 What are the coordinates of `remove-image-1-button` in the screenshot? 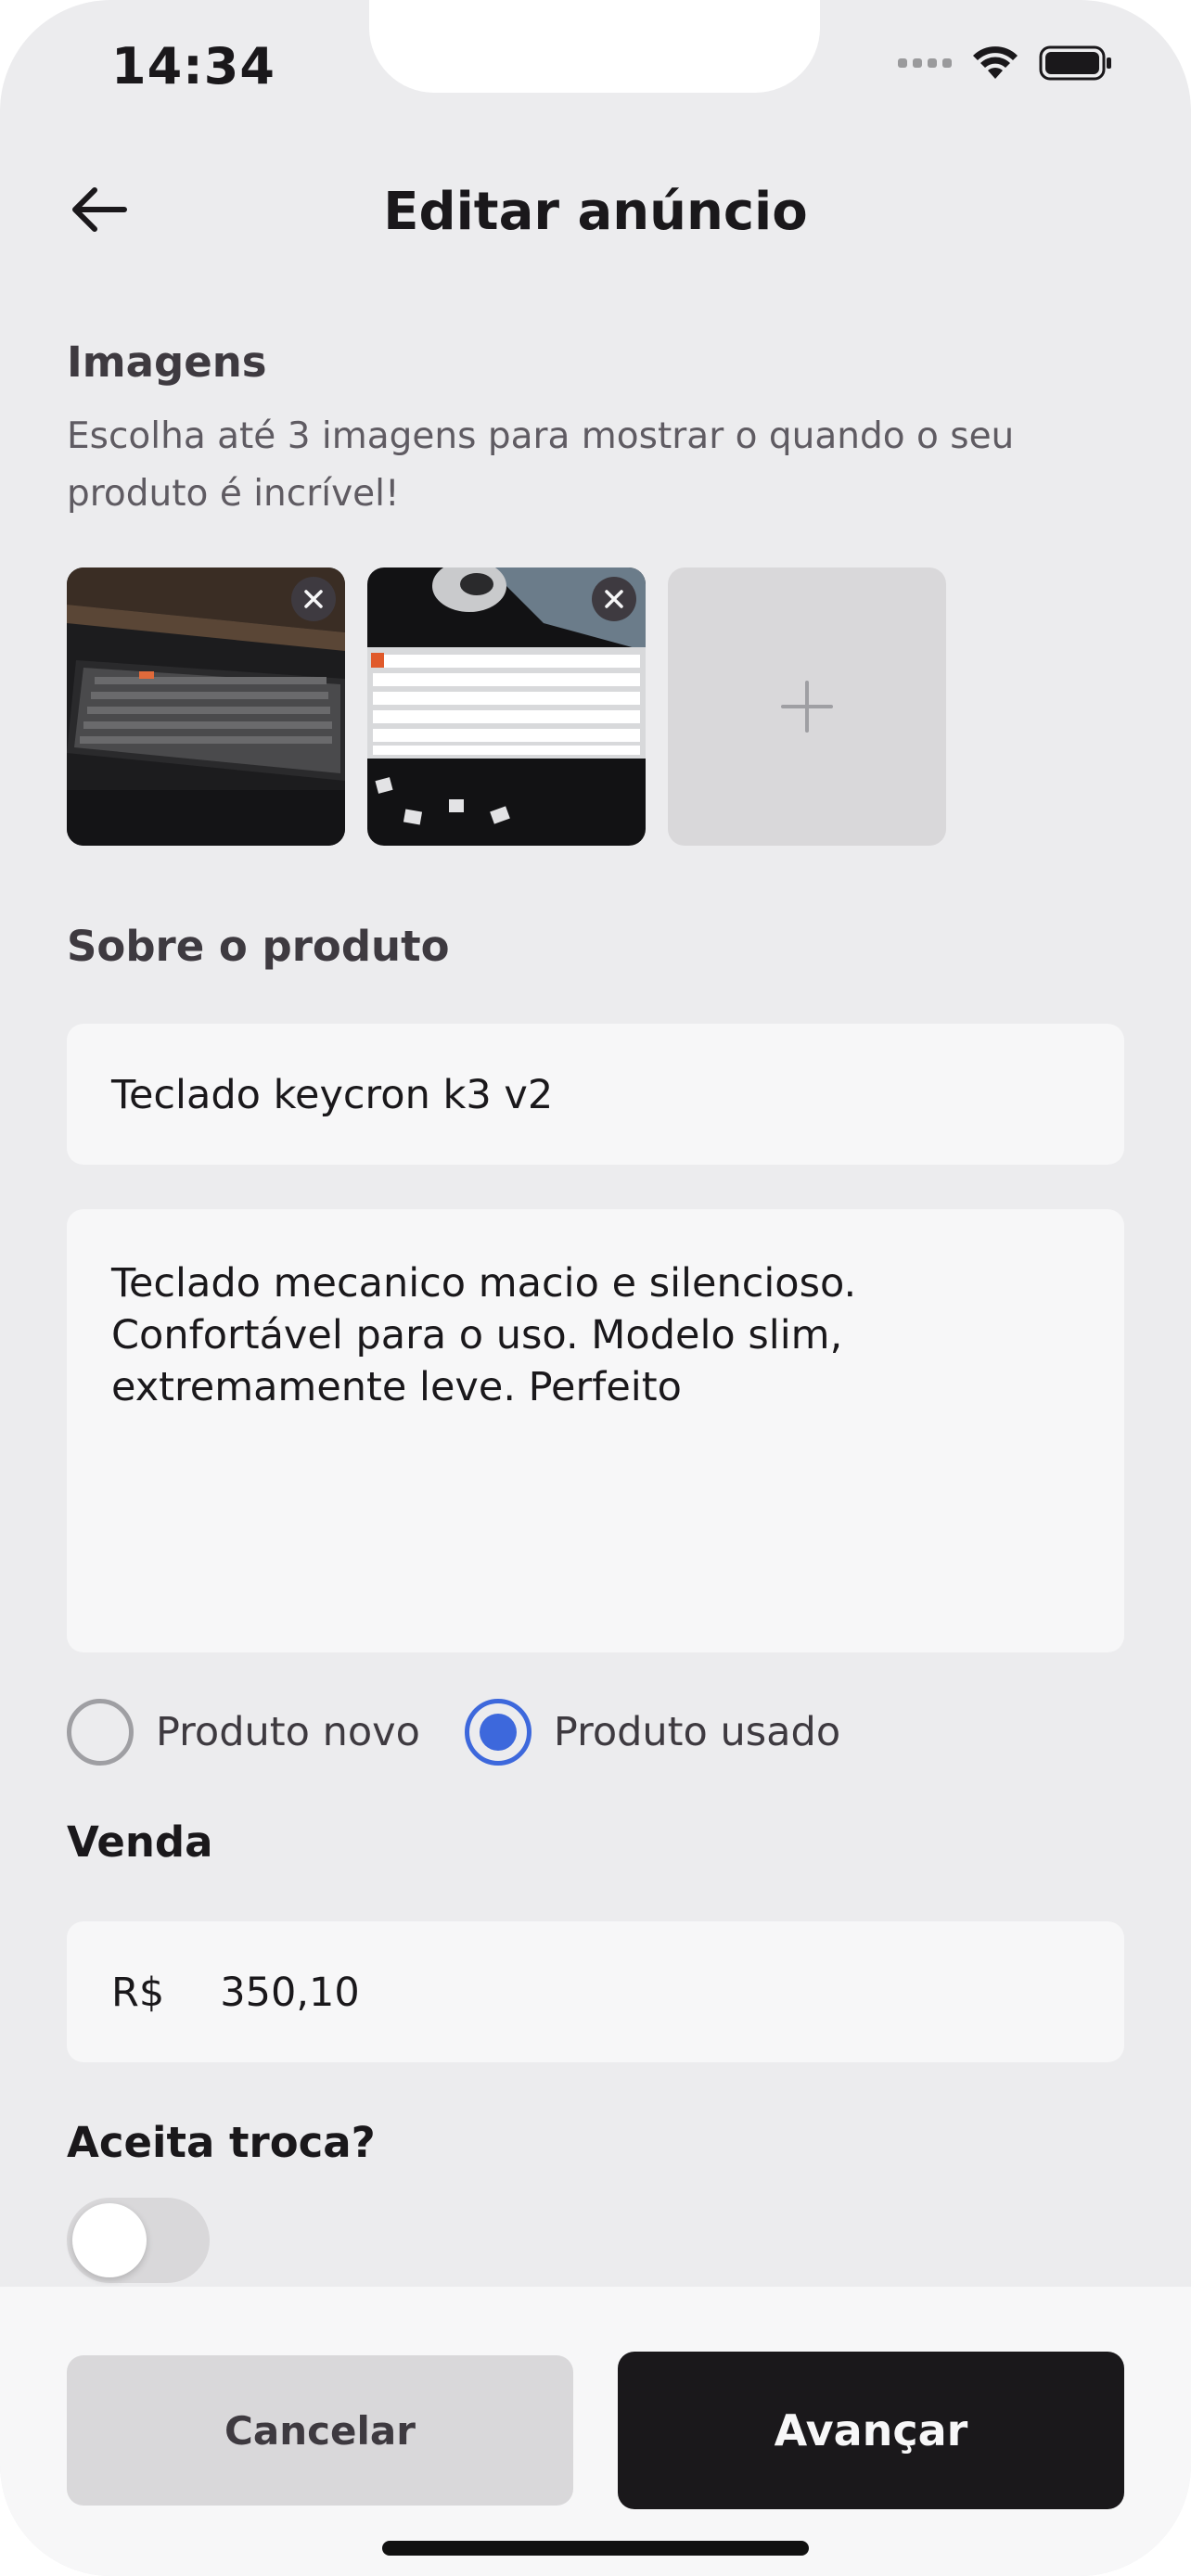 It's located at (313, 599).